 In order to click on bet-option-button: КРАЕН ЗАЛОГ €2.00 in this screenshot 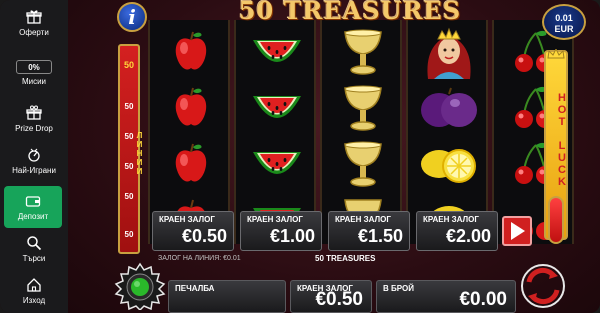, I will do `click(457, 231)`.